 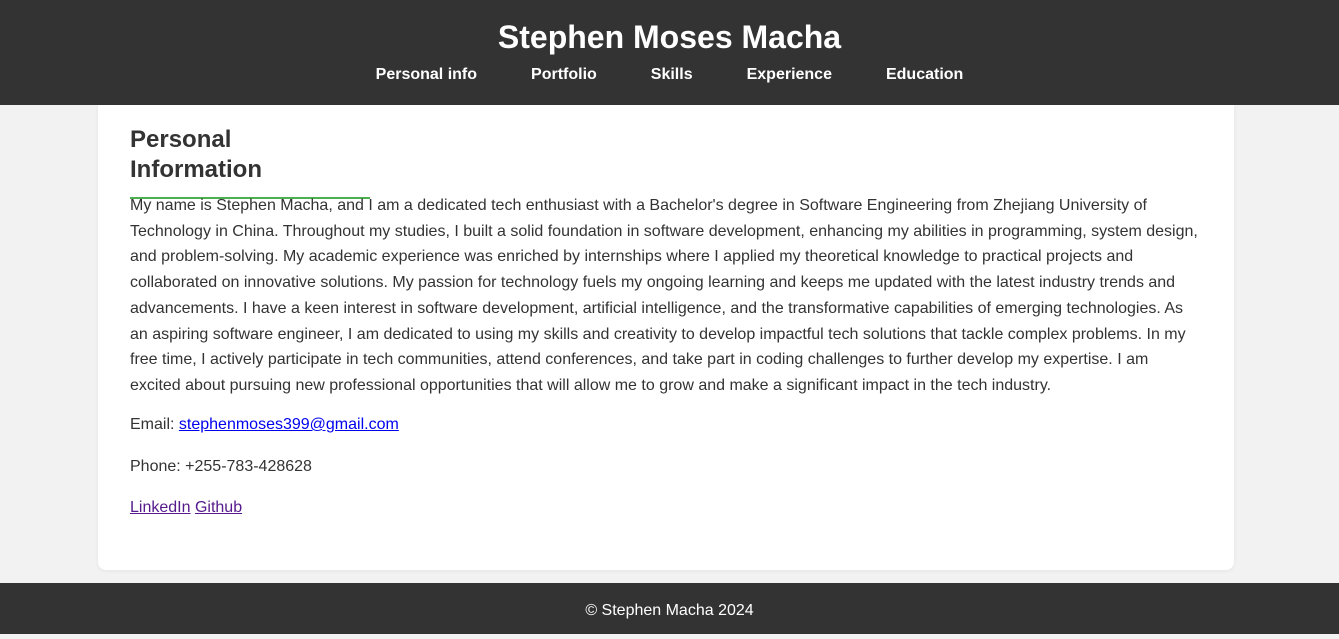 What do you see at coordinates (248, 466) in the screenshot?
I see `phone-value: +255-783-428628` at bounding box center [248, 466].